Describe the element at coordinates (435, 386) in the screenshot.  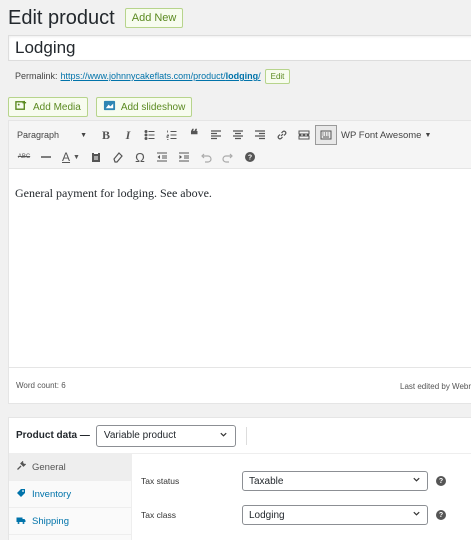
I see `last-edited: Last edited by Webr` at that location.